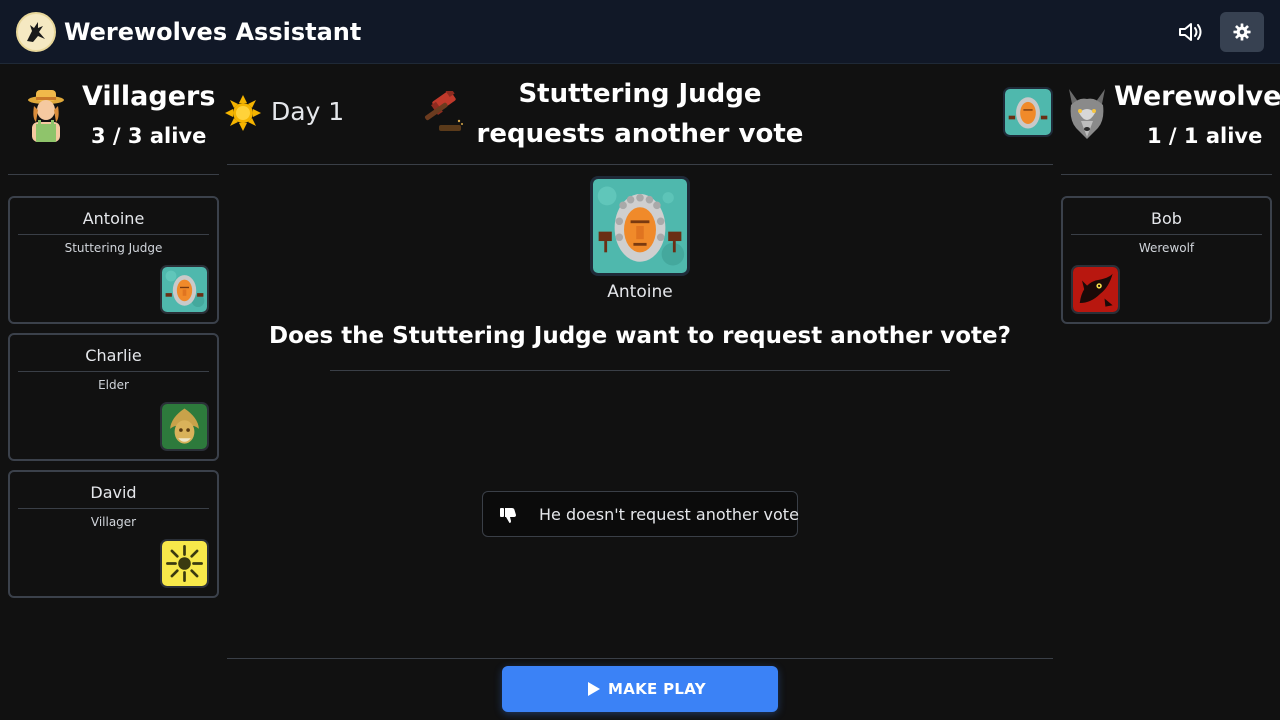 The width and height of the screenshot is (1280, 720). I want to click on player-card-charlie: Charlie Elder, so click(113, 397).